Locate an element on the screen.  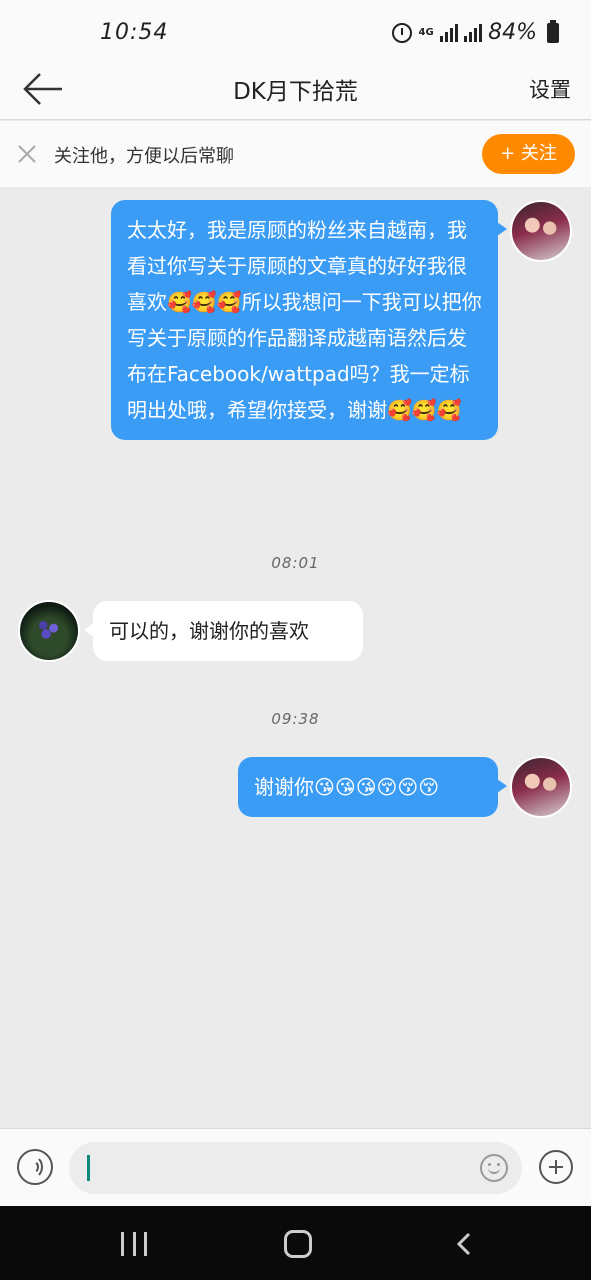
message-timestamp: 08:01 is located at coordinates (295, 563).